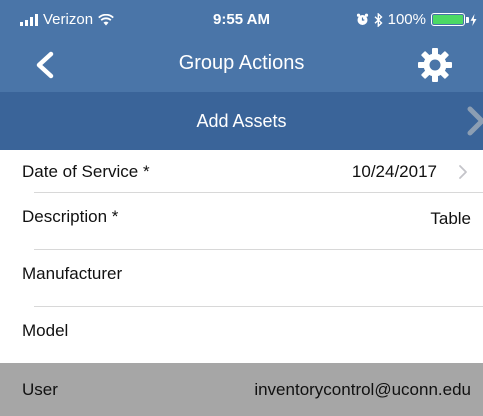 The height and width of the screenshot is (416, 483). I want to click on page-title: Group Actions, so click(241, 63).